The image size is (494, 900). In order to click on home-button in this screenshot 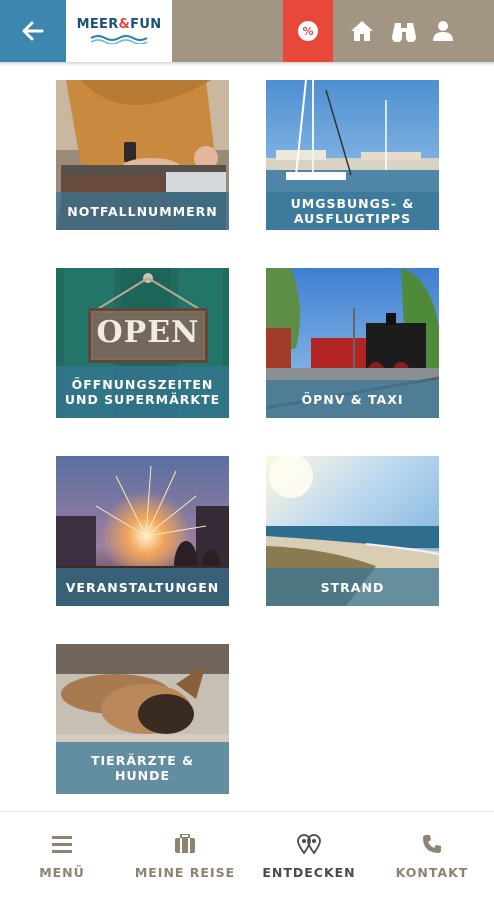, I will do `click(362, 31)`.